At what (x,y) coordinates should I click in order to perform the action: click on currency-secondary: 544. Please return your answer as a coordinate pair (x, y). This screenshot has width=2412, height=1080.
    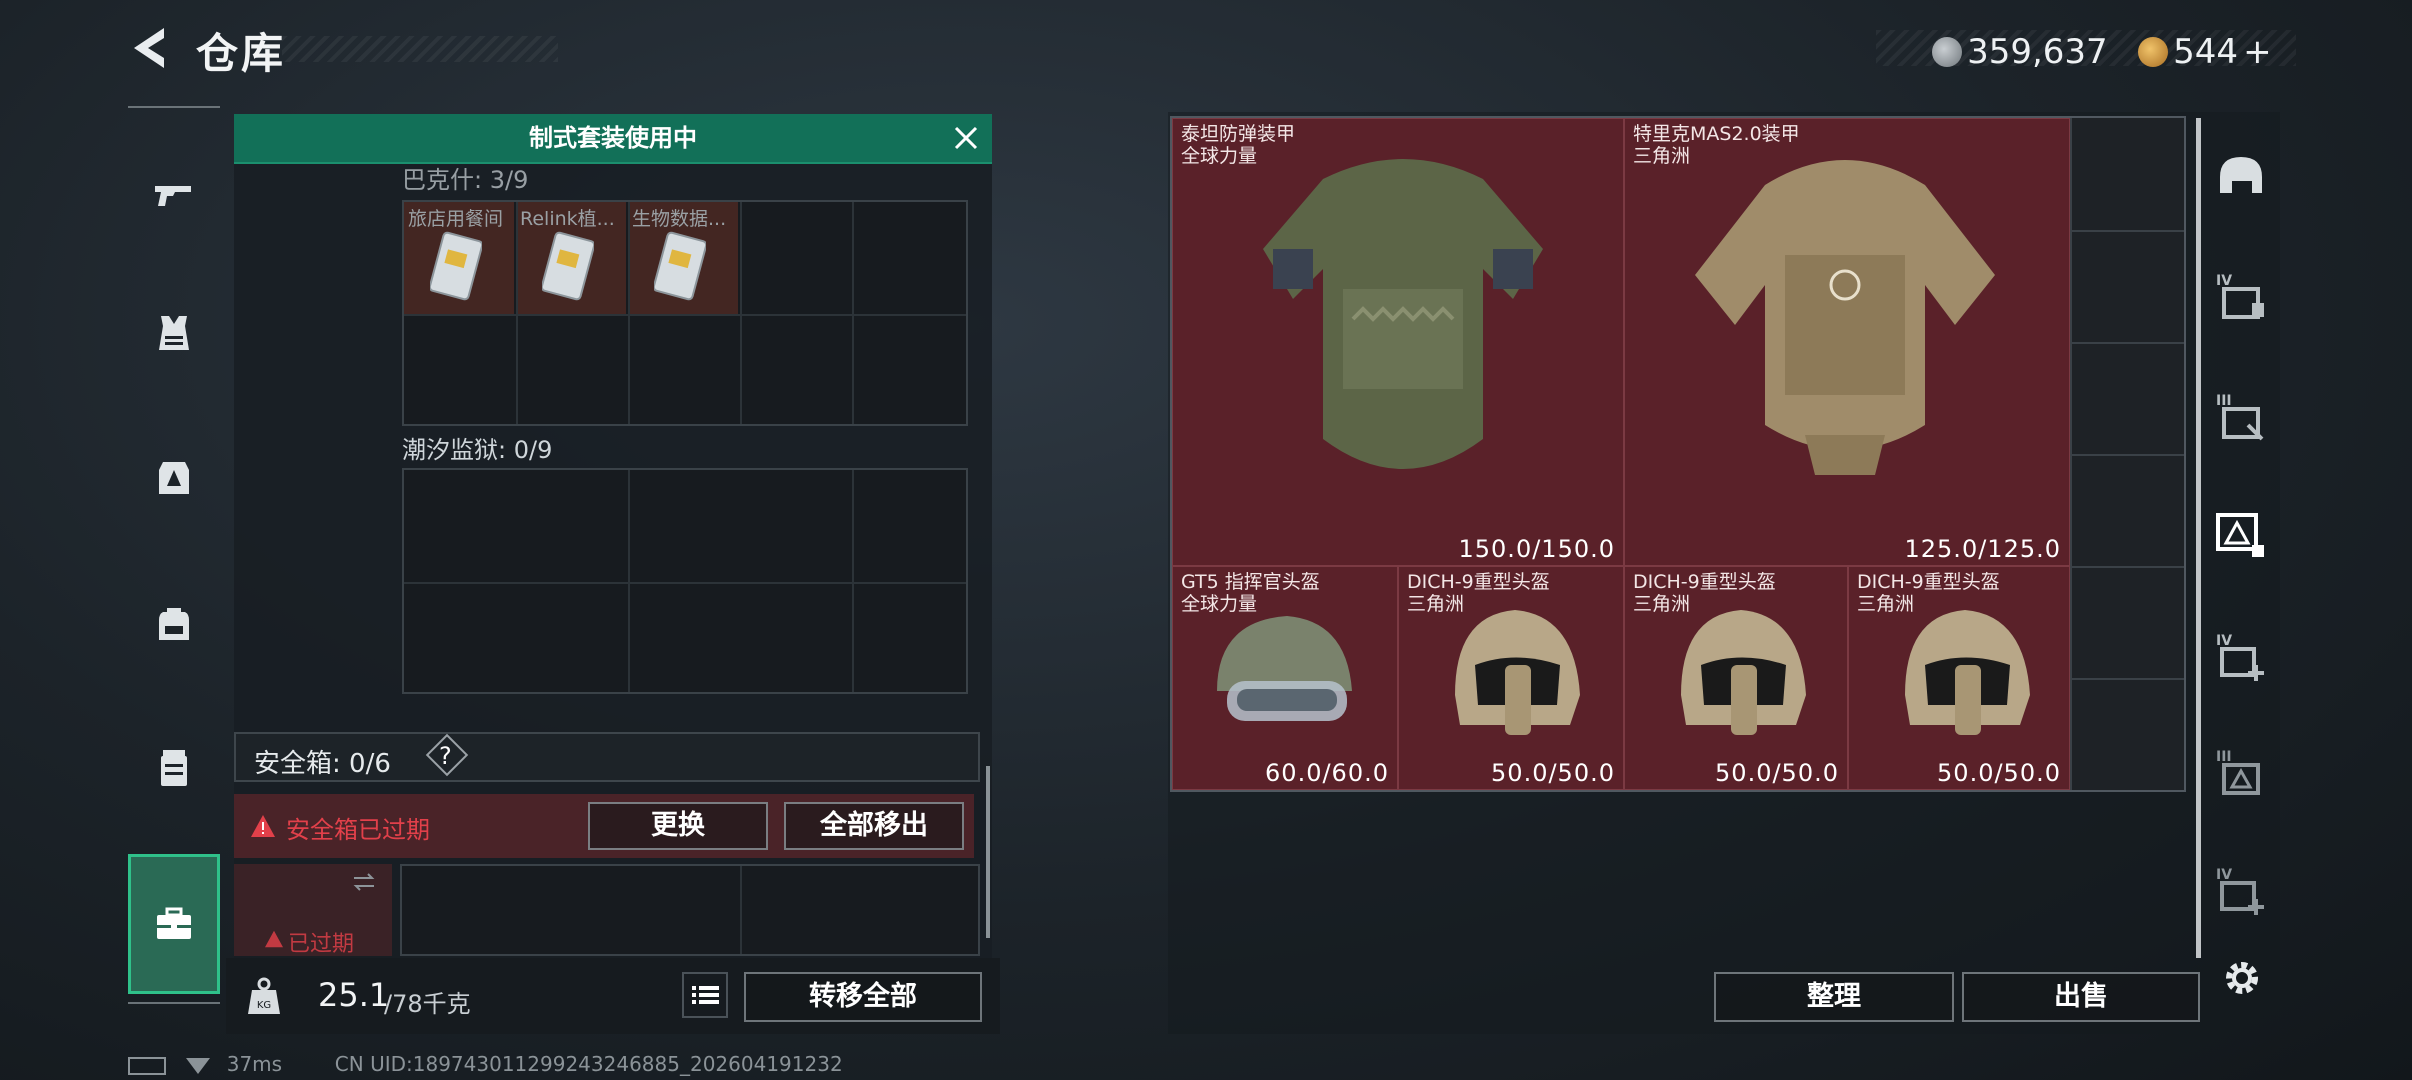
    Looking at the image, I should click on (2205, 52).